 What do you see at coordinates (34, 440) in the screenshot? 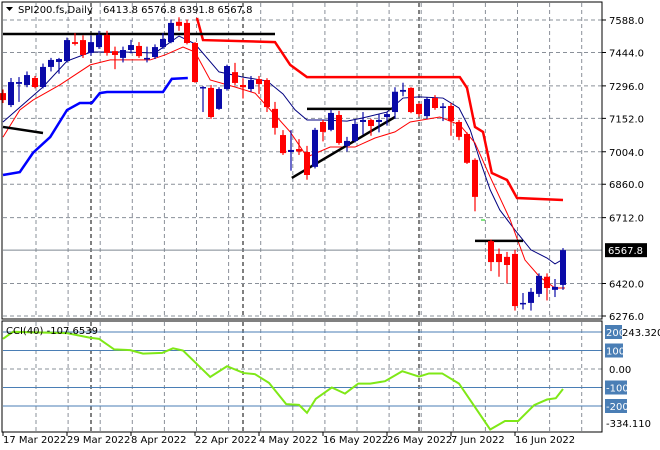
I see `x-tick-label: 17 Mar 2022` at bounding box center [34, 440].